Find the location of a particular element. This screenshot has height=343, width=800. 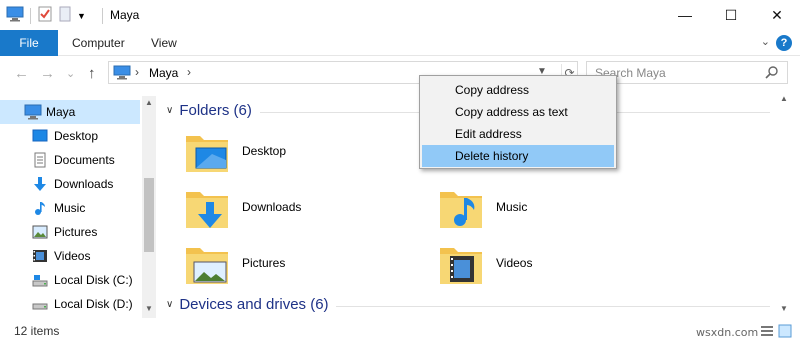

folder-item-downloads: Downloads is located at coordinates (297, 209).